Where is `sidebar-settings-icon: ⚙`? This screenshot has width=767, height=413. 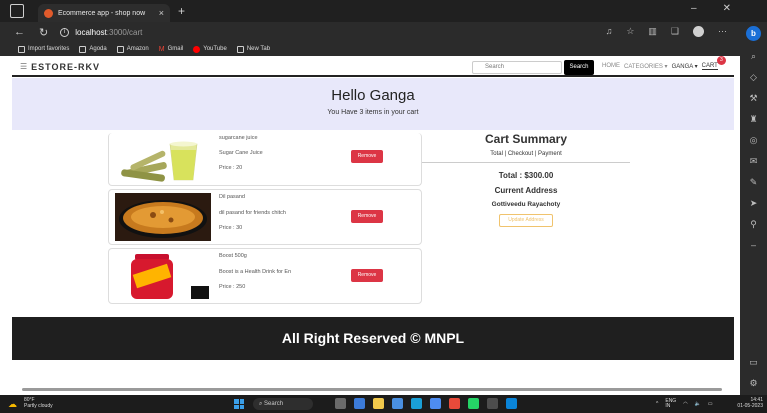 sidebar-settings-icon: ⚙ is located at coordinates (753, 383).